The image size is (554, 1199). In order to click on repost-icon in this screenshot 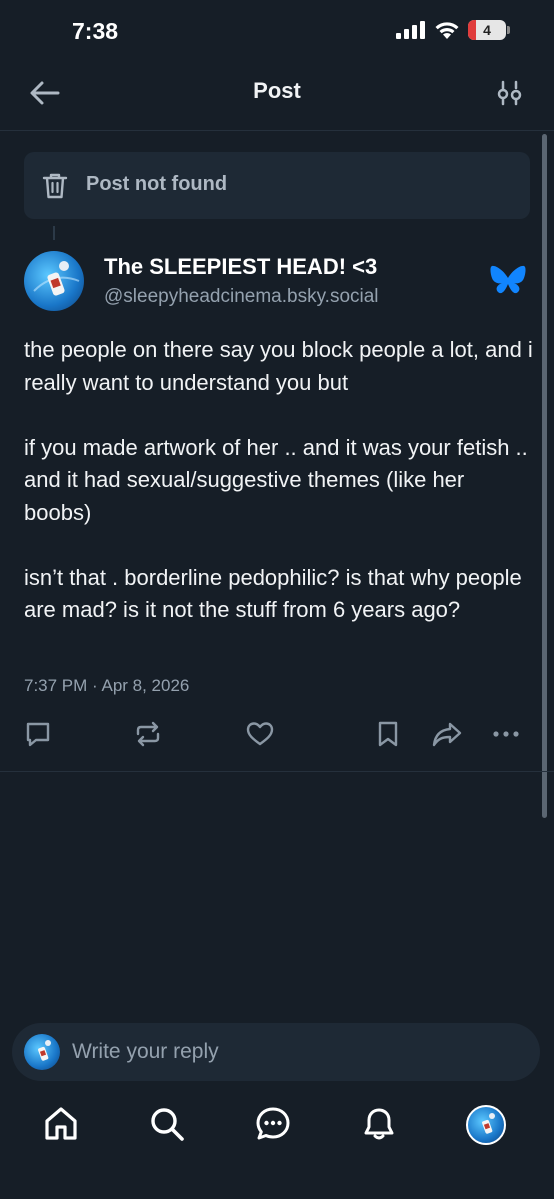, I will do `click(148, 734)`.